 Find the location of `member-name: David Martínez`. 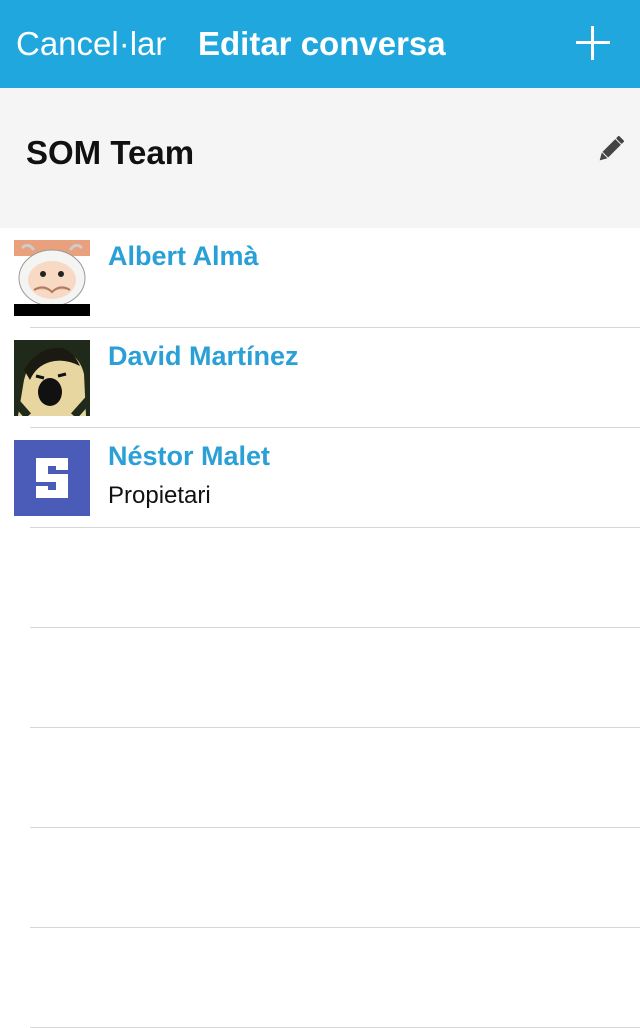

member-name: David Martínez is located at coordinates (203, 356).